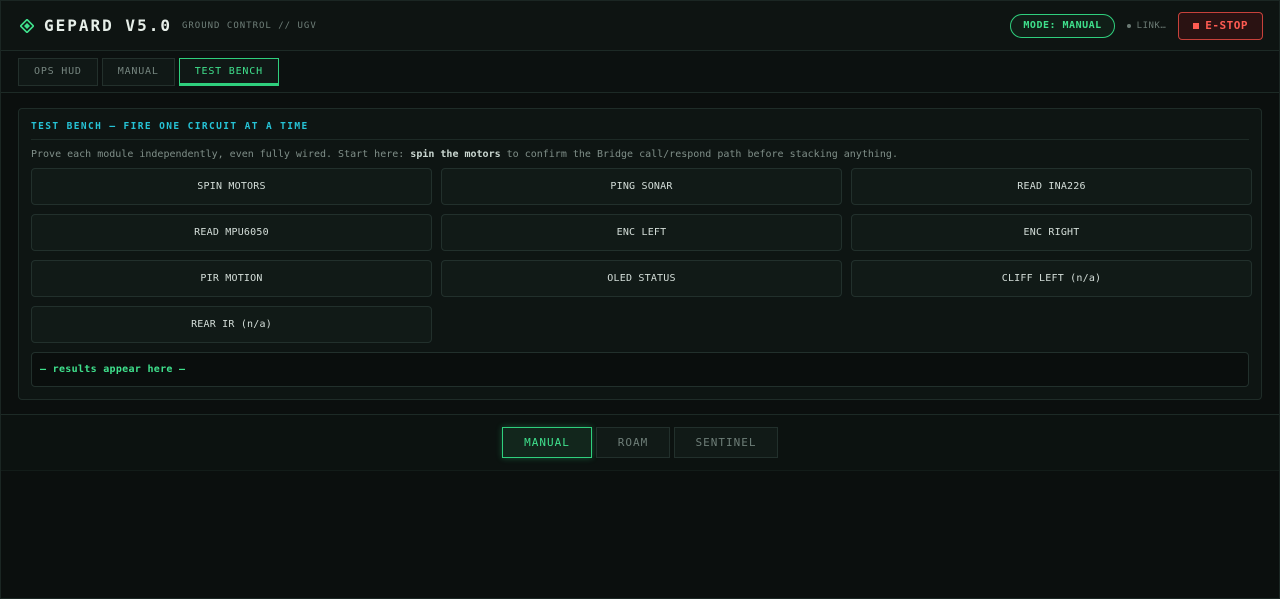 The image size is (1280, 599). I want to click on tab-ops-hud: OPS HUD, so click(58, 71).